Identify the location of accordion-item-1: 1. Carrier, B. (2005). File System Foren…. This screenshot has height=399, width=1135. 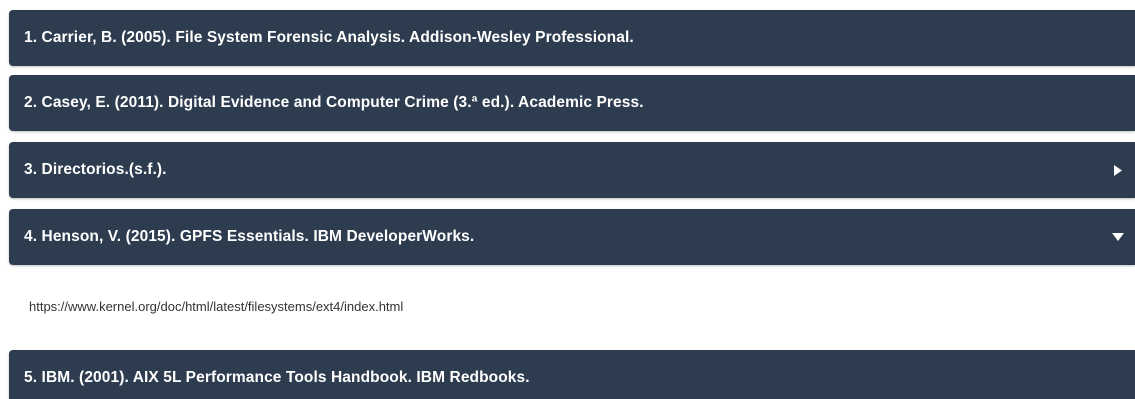
(572, 38).